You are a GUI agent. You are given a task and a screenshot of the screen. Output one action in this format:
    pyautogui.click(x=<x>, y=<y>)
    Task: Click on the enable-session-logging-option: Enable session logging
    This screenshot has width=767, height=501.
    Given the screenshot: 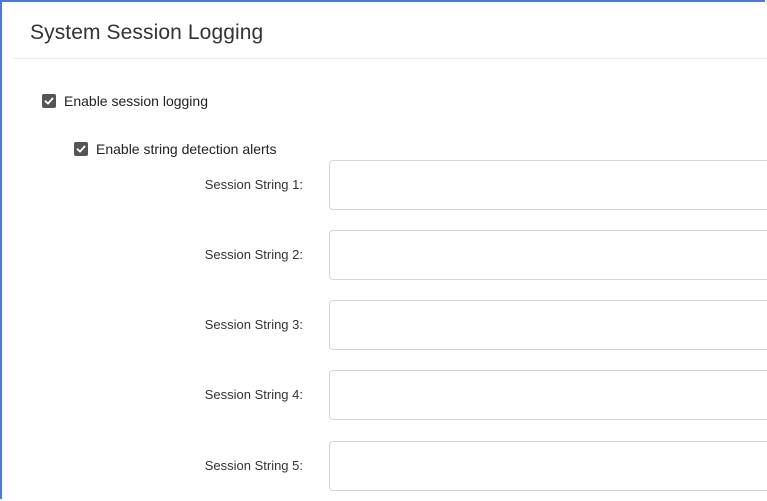 What is the action you would take?
    pyautogui.click(x=125, y=101)
    